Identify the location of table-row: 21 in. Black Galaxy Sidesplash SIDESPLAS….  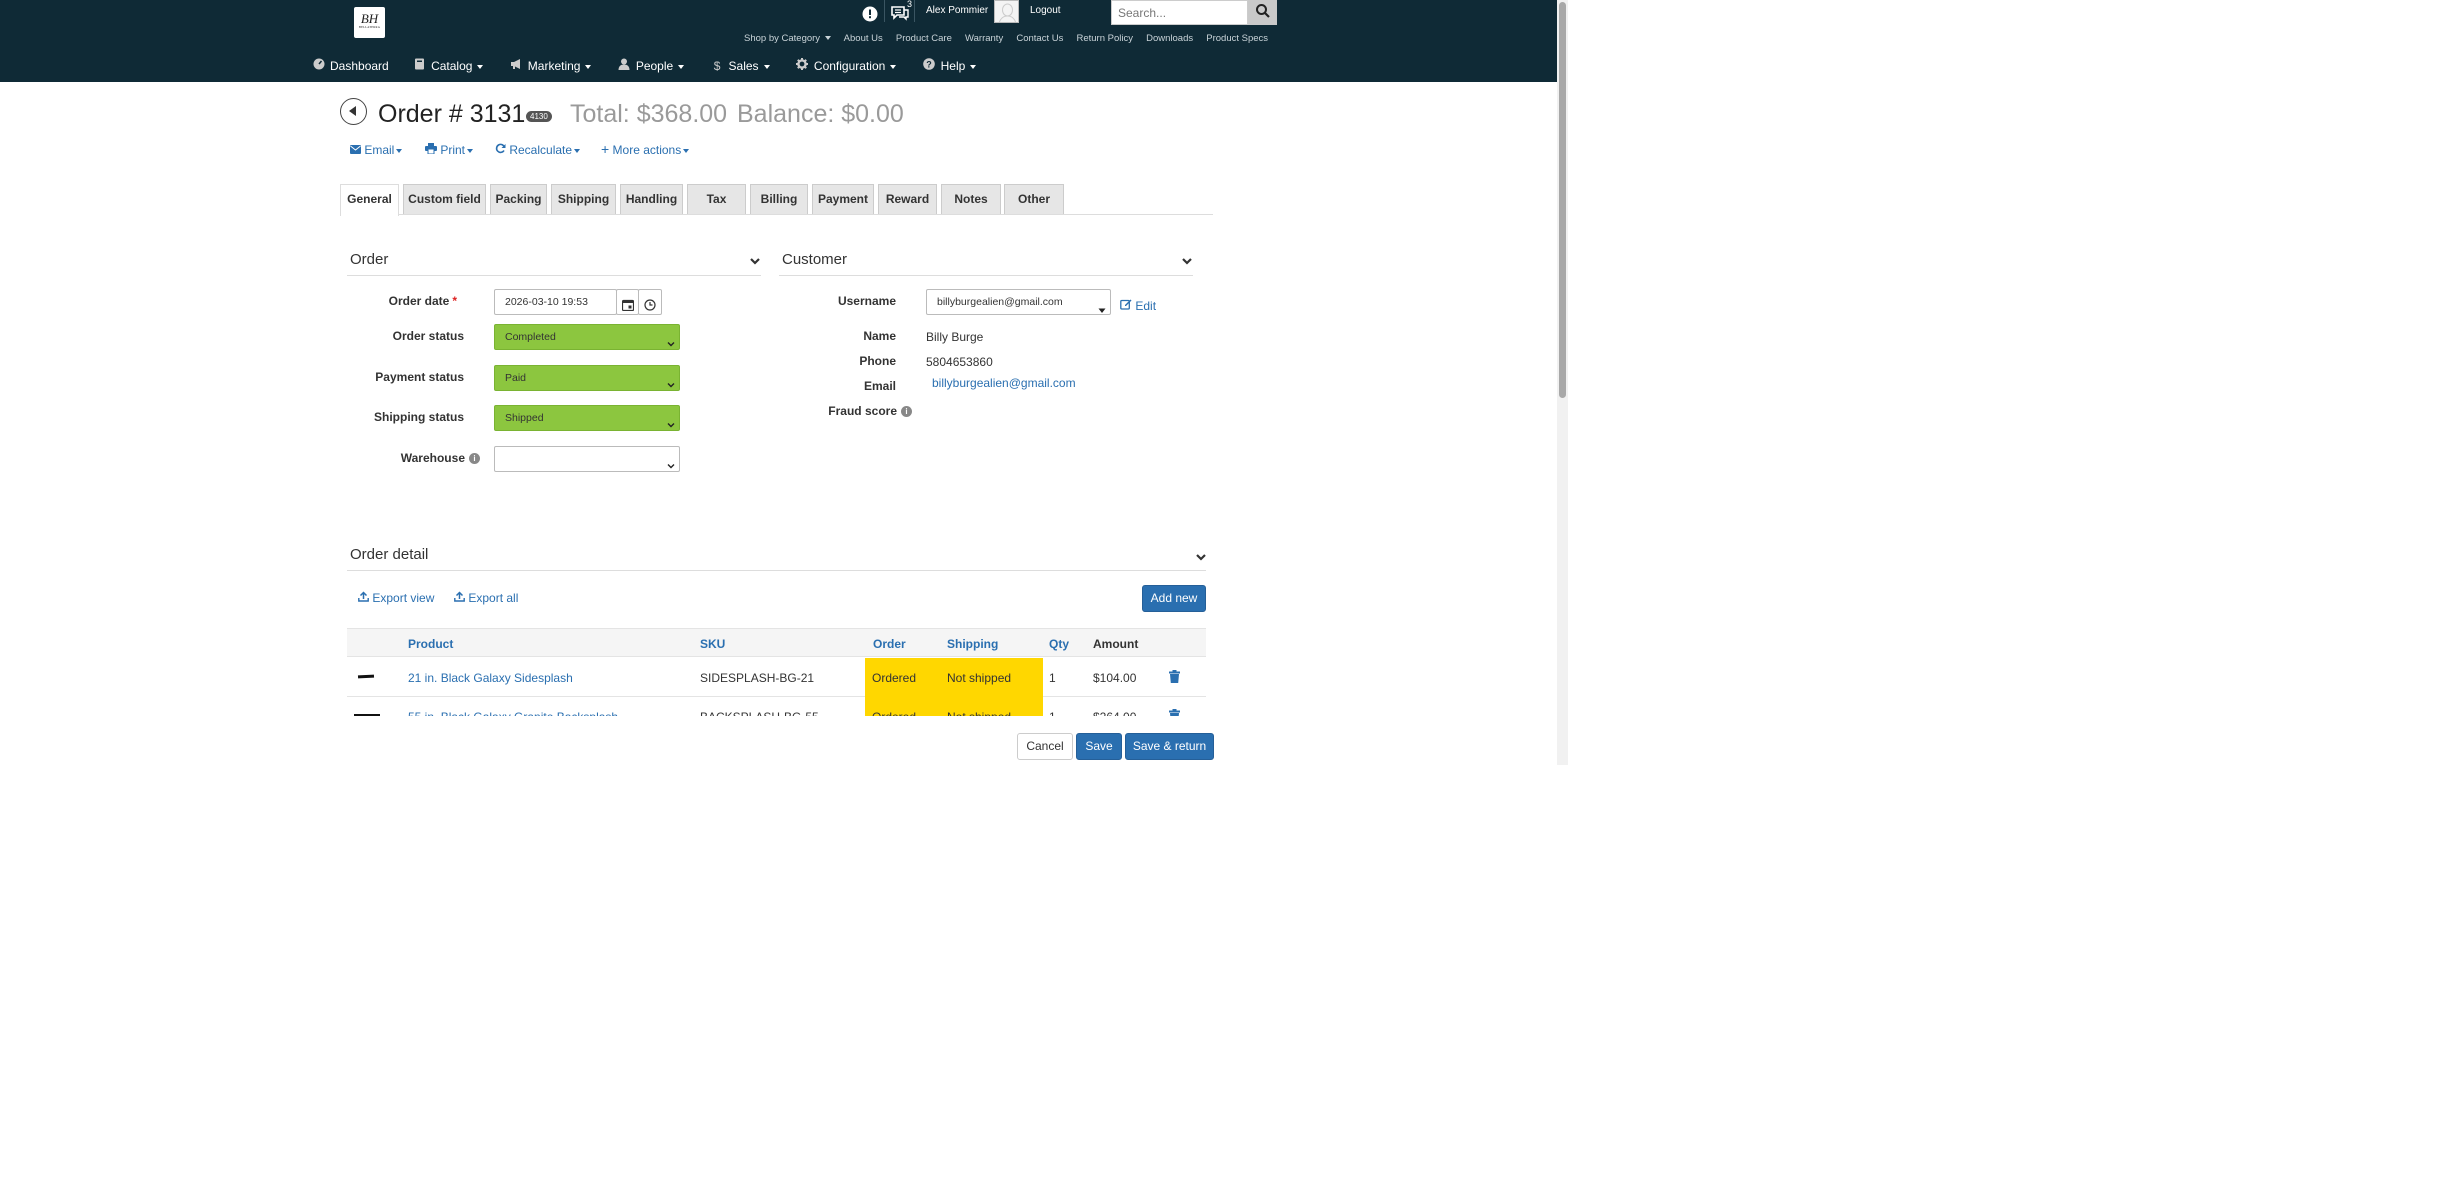
(776, 677).